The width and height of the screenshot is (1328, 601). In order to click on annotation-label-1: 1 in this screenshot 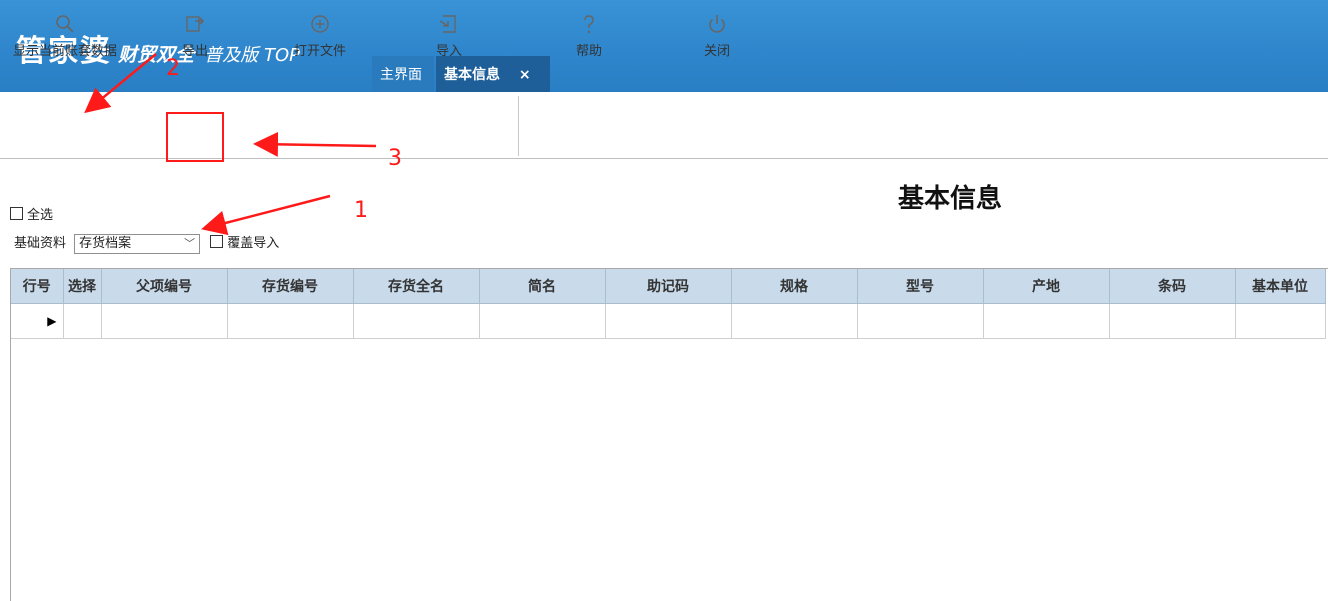, I will do `click(361, 210)`.